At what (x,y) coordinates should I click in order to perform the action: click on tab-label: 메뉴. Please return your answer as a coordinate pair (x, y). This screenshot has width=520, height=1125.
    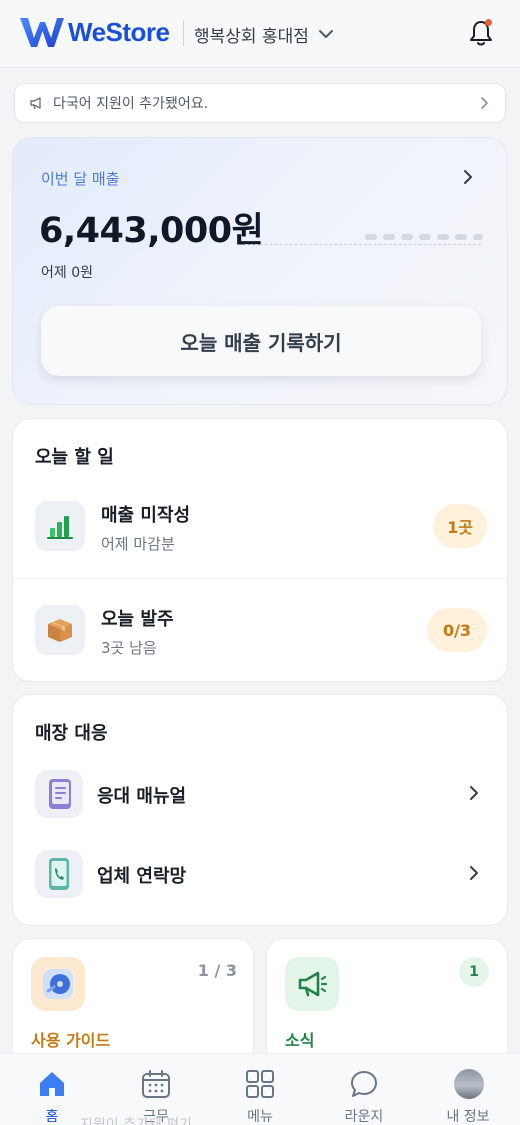
    Looking at the image, I should click on (260, 1117).